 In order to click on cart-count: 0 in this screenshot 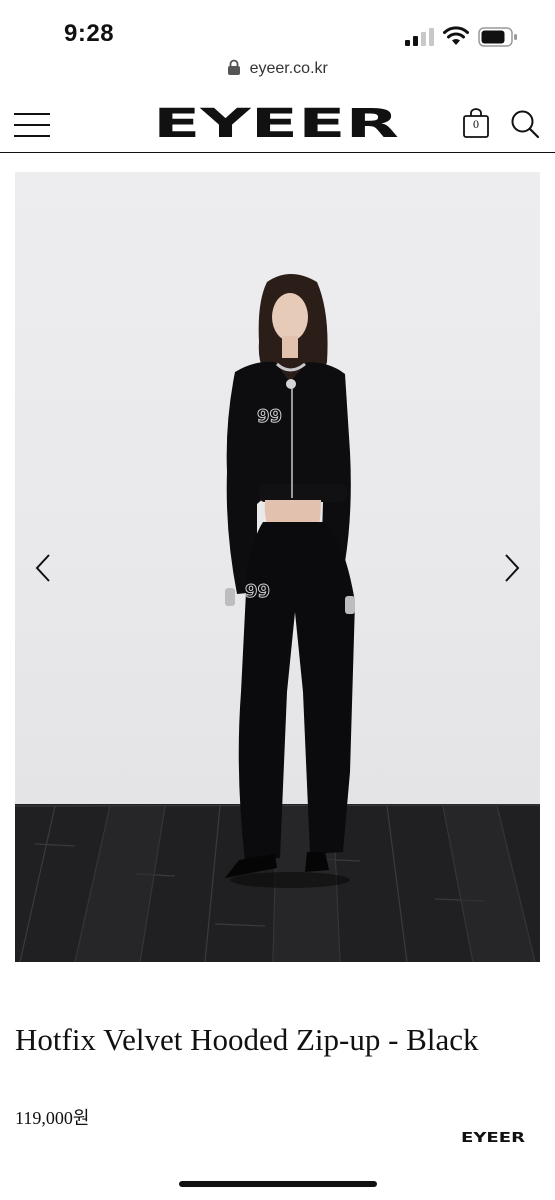, I will do `click(476, 124)`.